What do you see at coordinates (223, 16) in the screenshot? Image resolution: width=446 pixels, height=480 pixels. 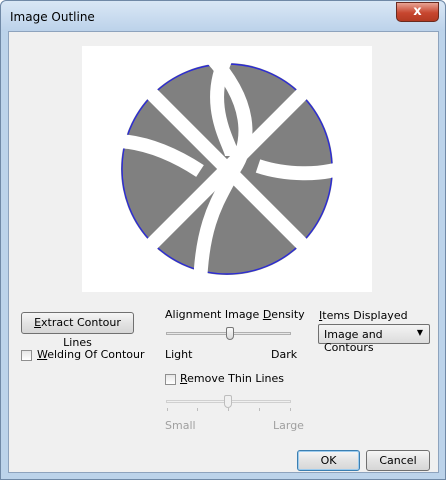 I see `title-bar: Image Outline x` at bounding box center [223, 16].